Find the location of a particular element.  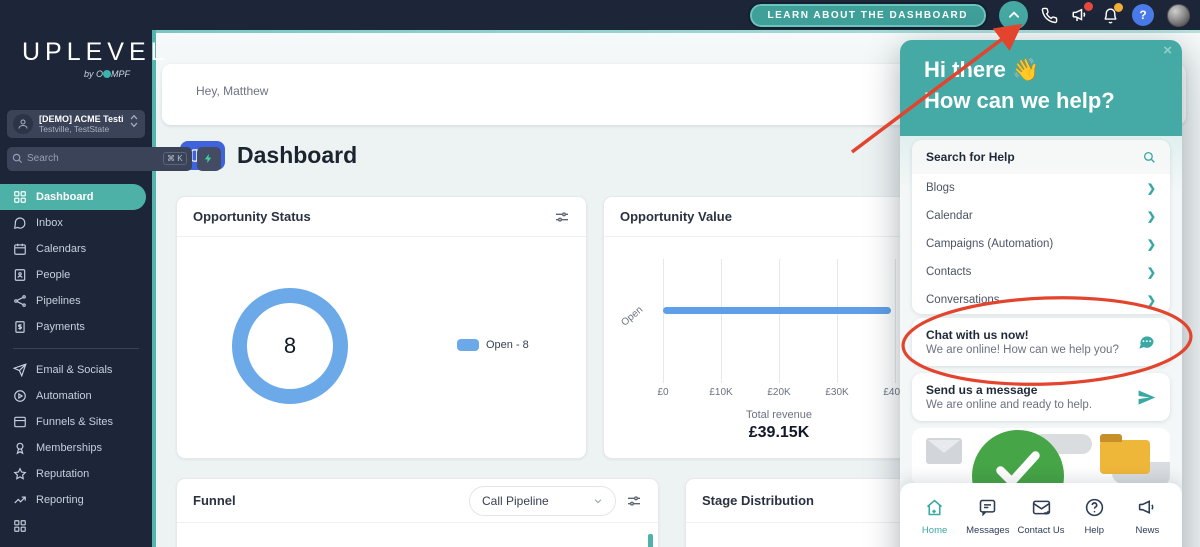

widget-nav-messages: Messages is located at coordinates (987, 522).